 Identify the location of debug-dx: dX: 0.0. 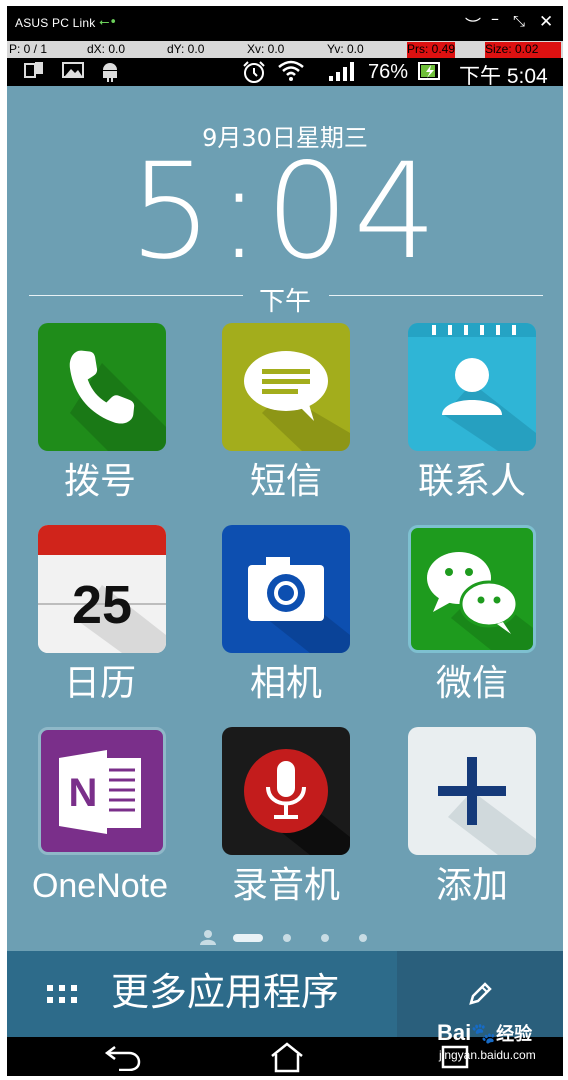
(106, 49).